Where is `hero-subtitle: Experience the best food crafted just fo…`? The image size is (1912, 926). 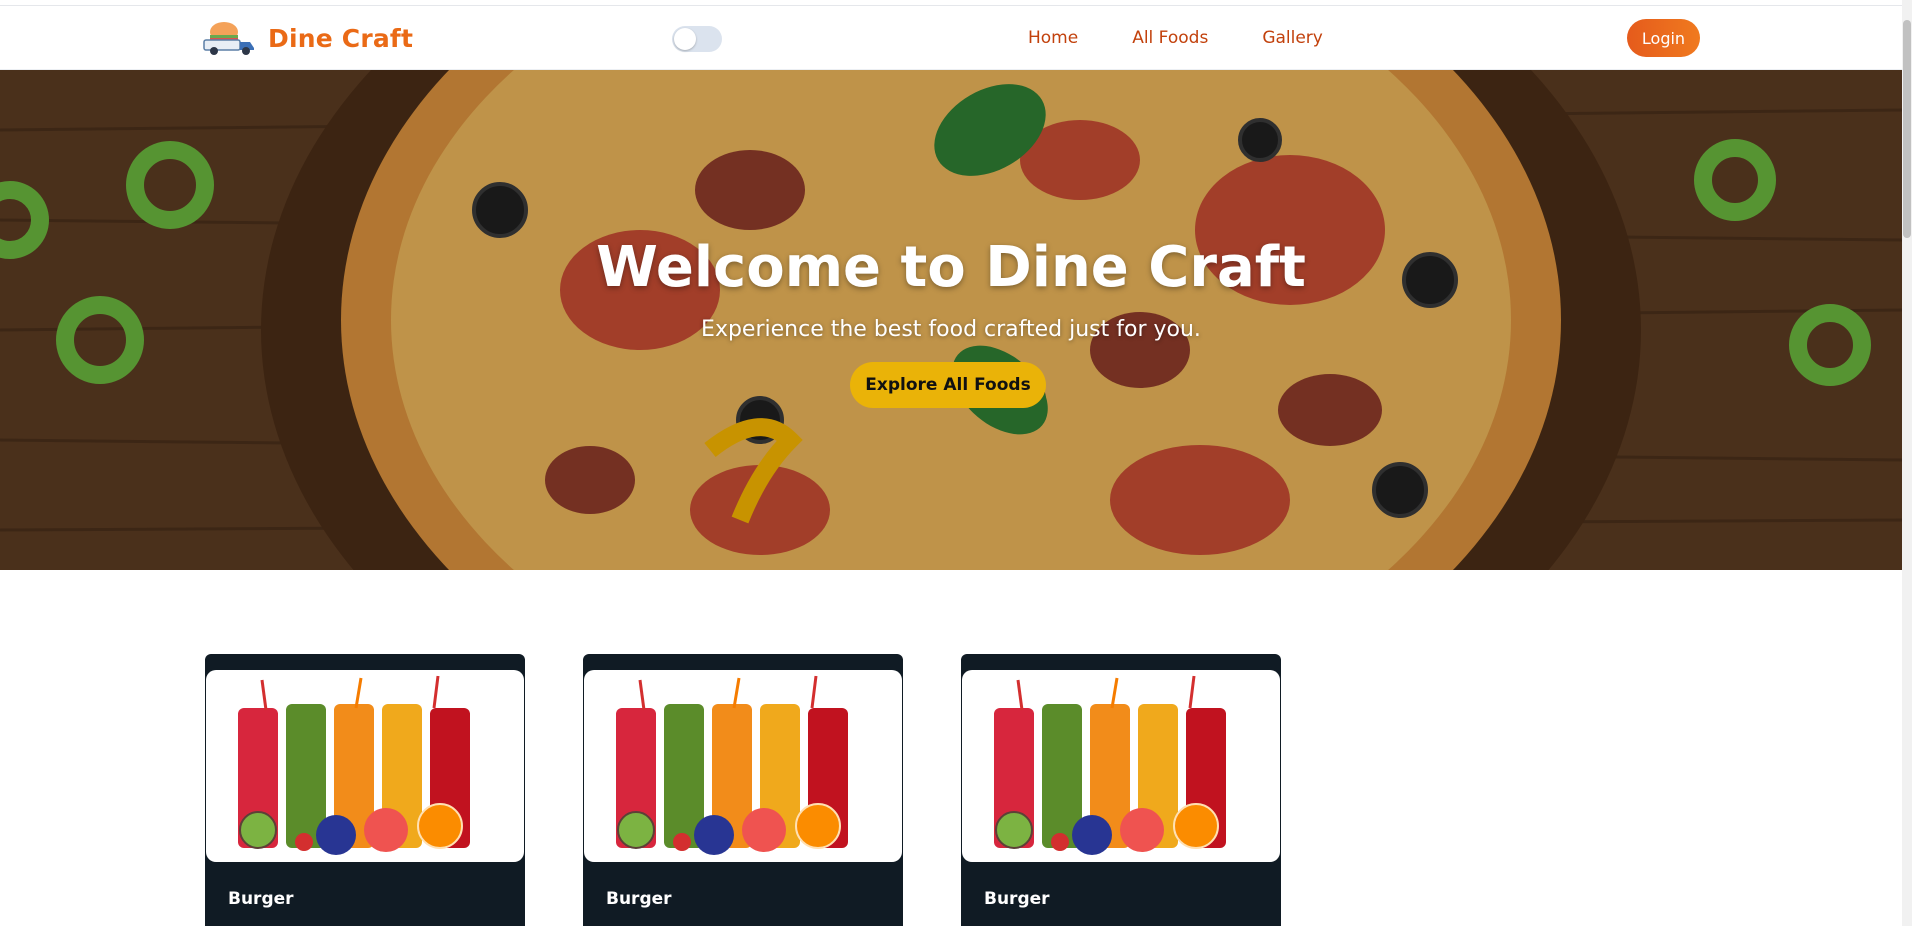 hero-subtitle: Experience the best food crafted just fo… is located at coordinates (951, 329).